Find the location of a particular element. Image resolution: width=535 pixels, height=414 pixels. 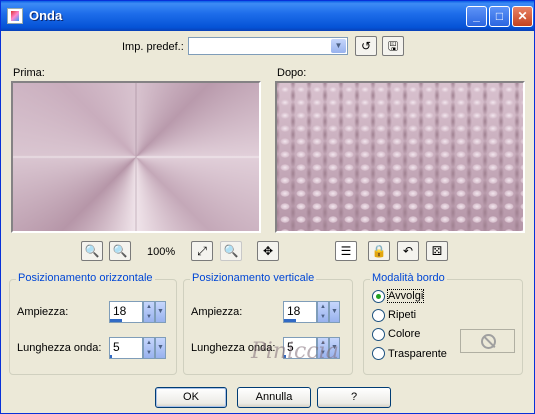

ok-button: OK is located at coordinates (191, 397).